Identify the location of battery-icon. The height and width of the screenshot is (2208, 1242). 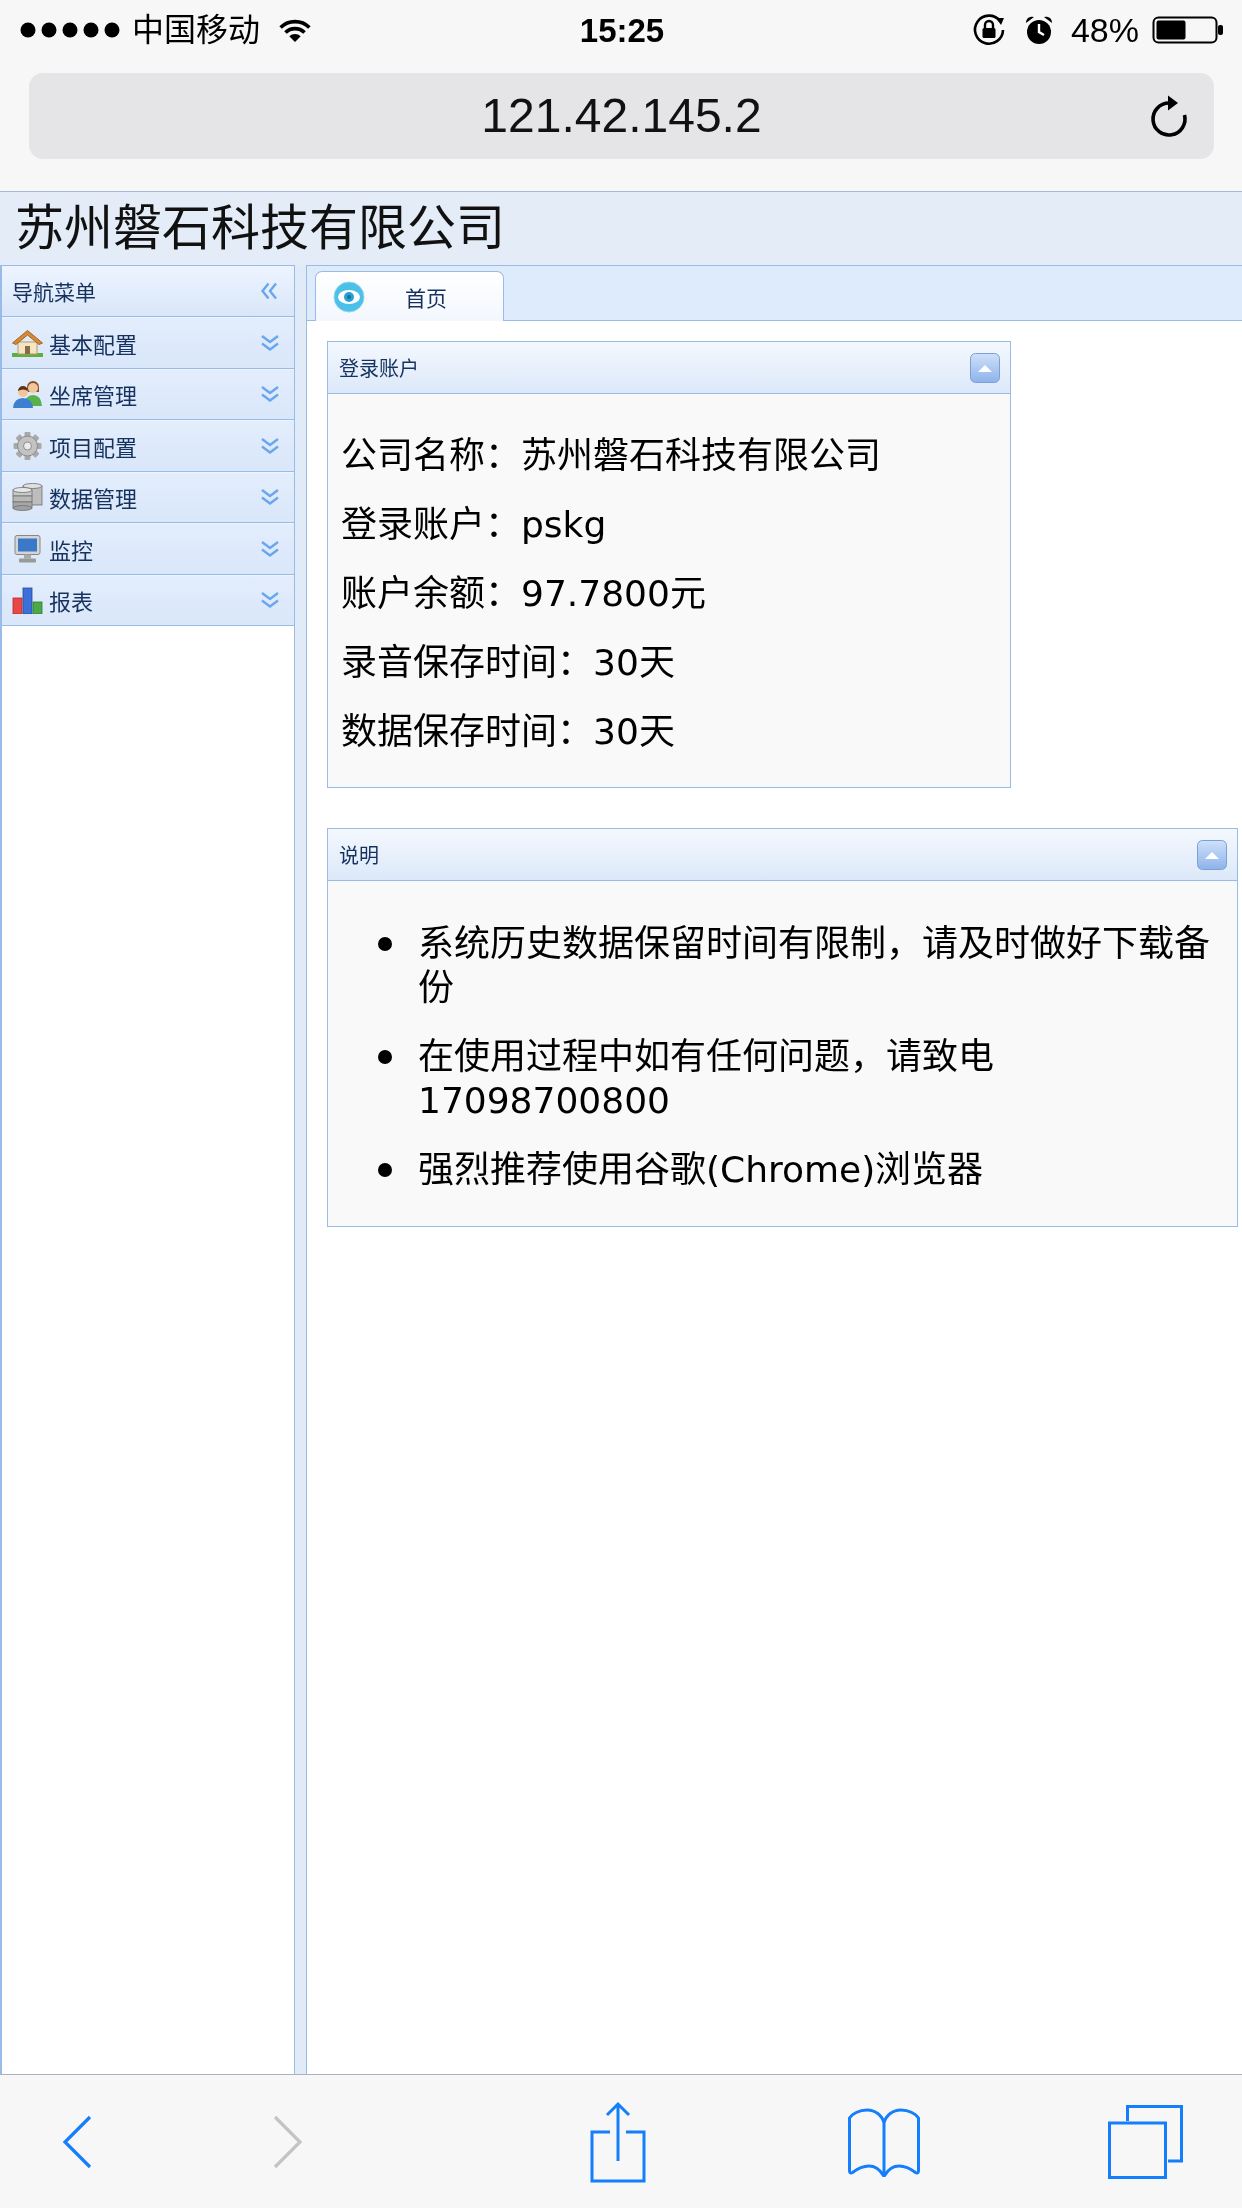
(1188, 30).